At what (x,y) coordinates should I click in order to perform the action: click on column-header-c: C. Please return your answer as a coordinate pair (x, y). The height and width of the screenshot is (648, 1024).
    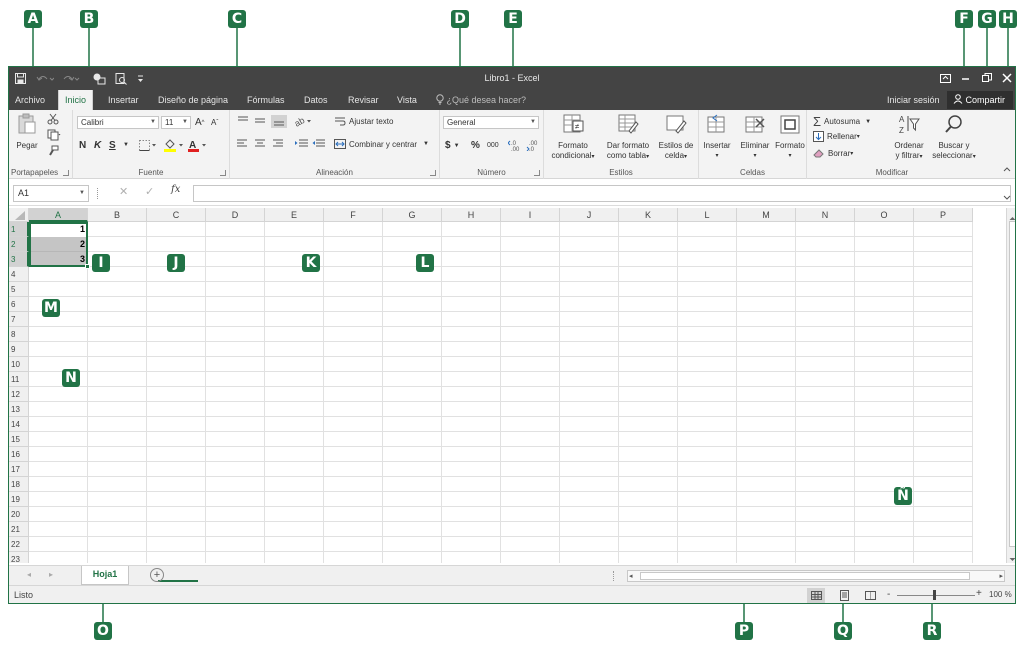
    Looking at the image, I should click on (176, 215).